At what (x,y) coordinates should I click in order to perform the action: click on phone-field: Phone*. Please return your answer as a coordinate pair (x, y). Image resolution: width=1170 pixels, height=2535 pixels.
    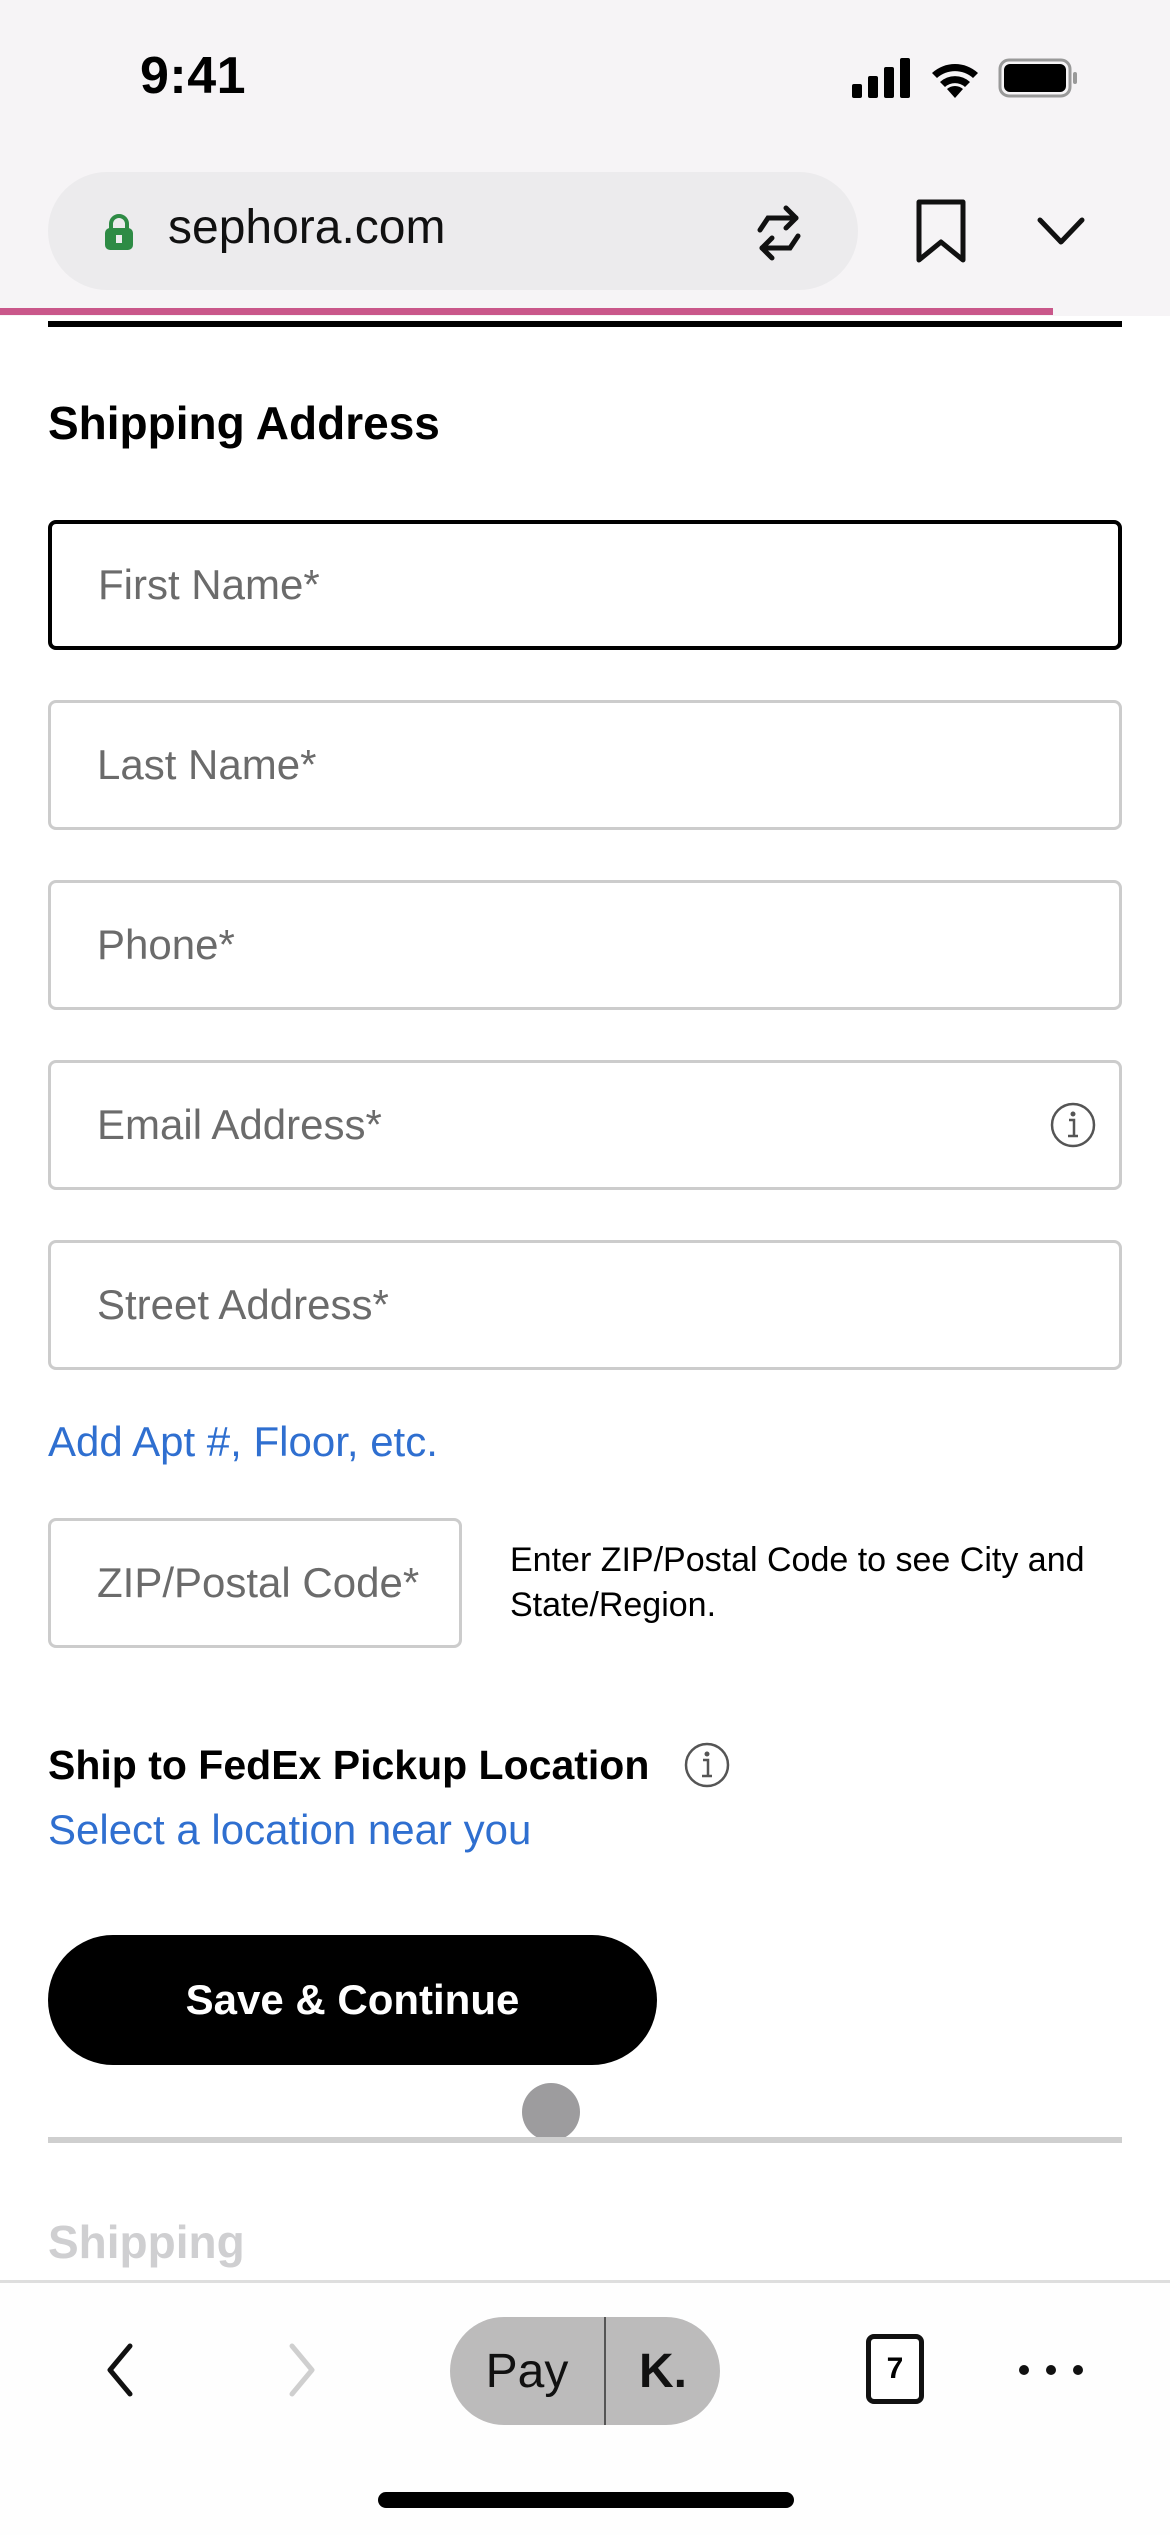
    Looking at the image, I should click on (585, 945).